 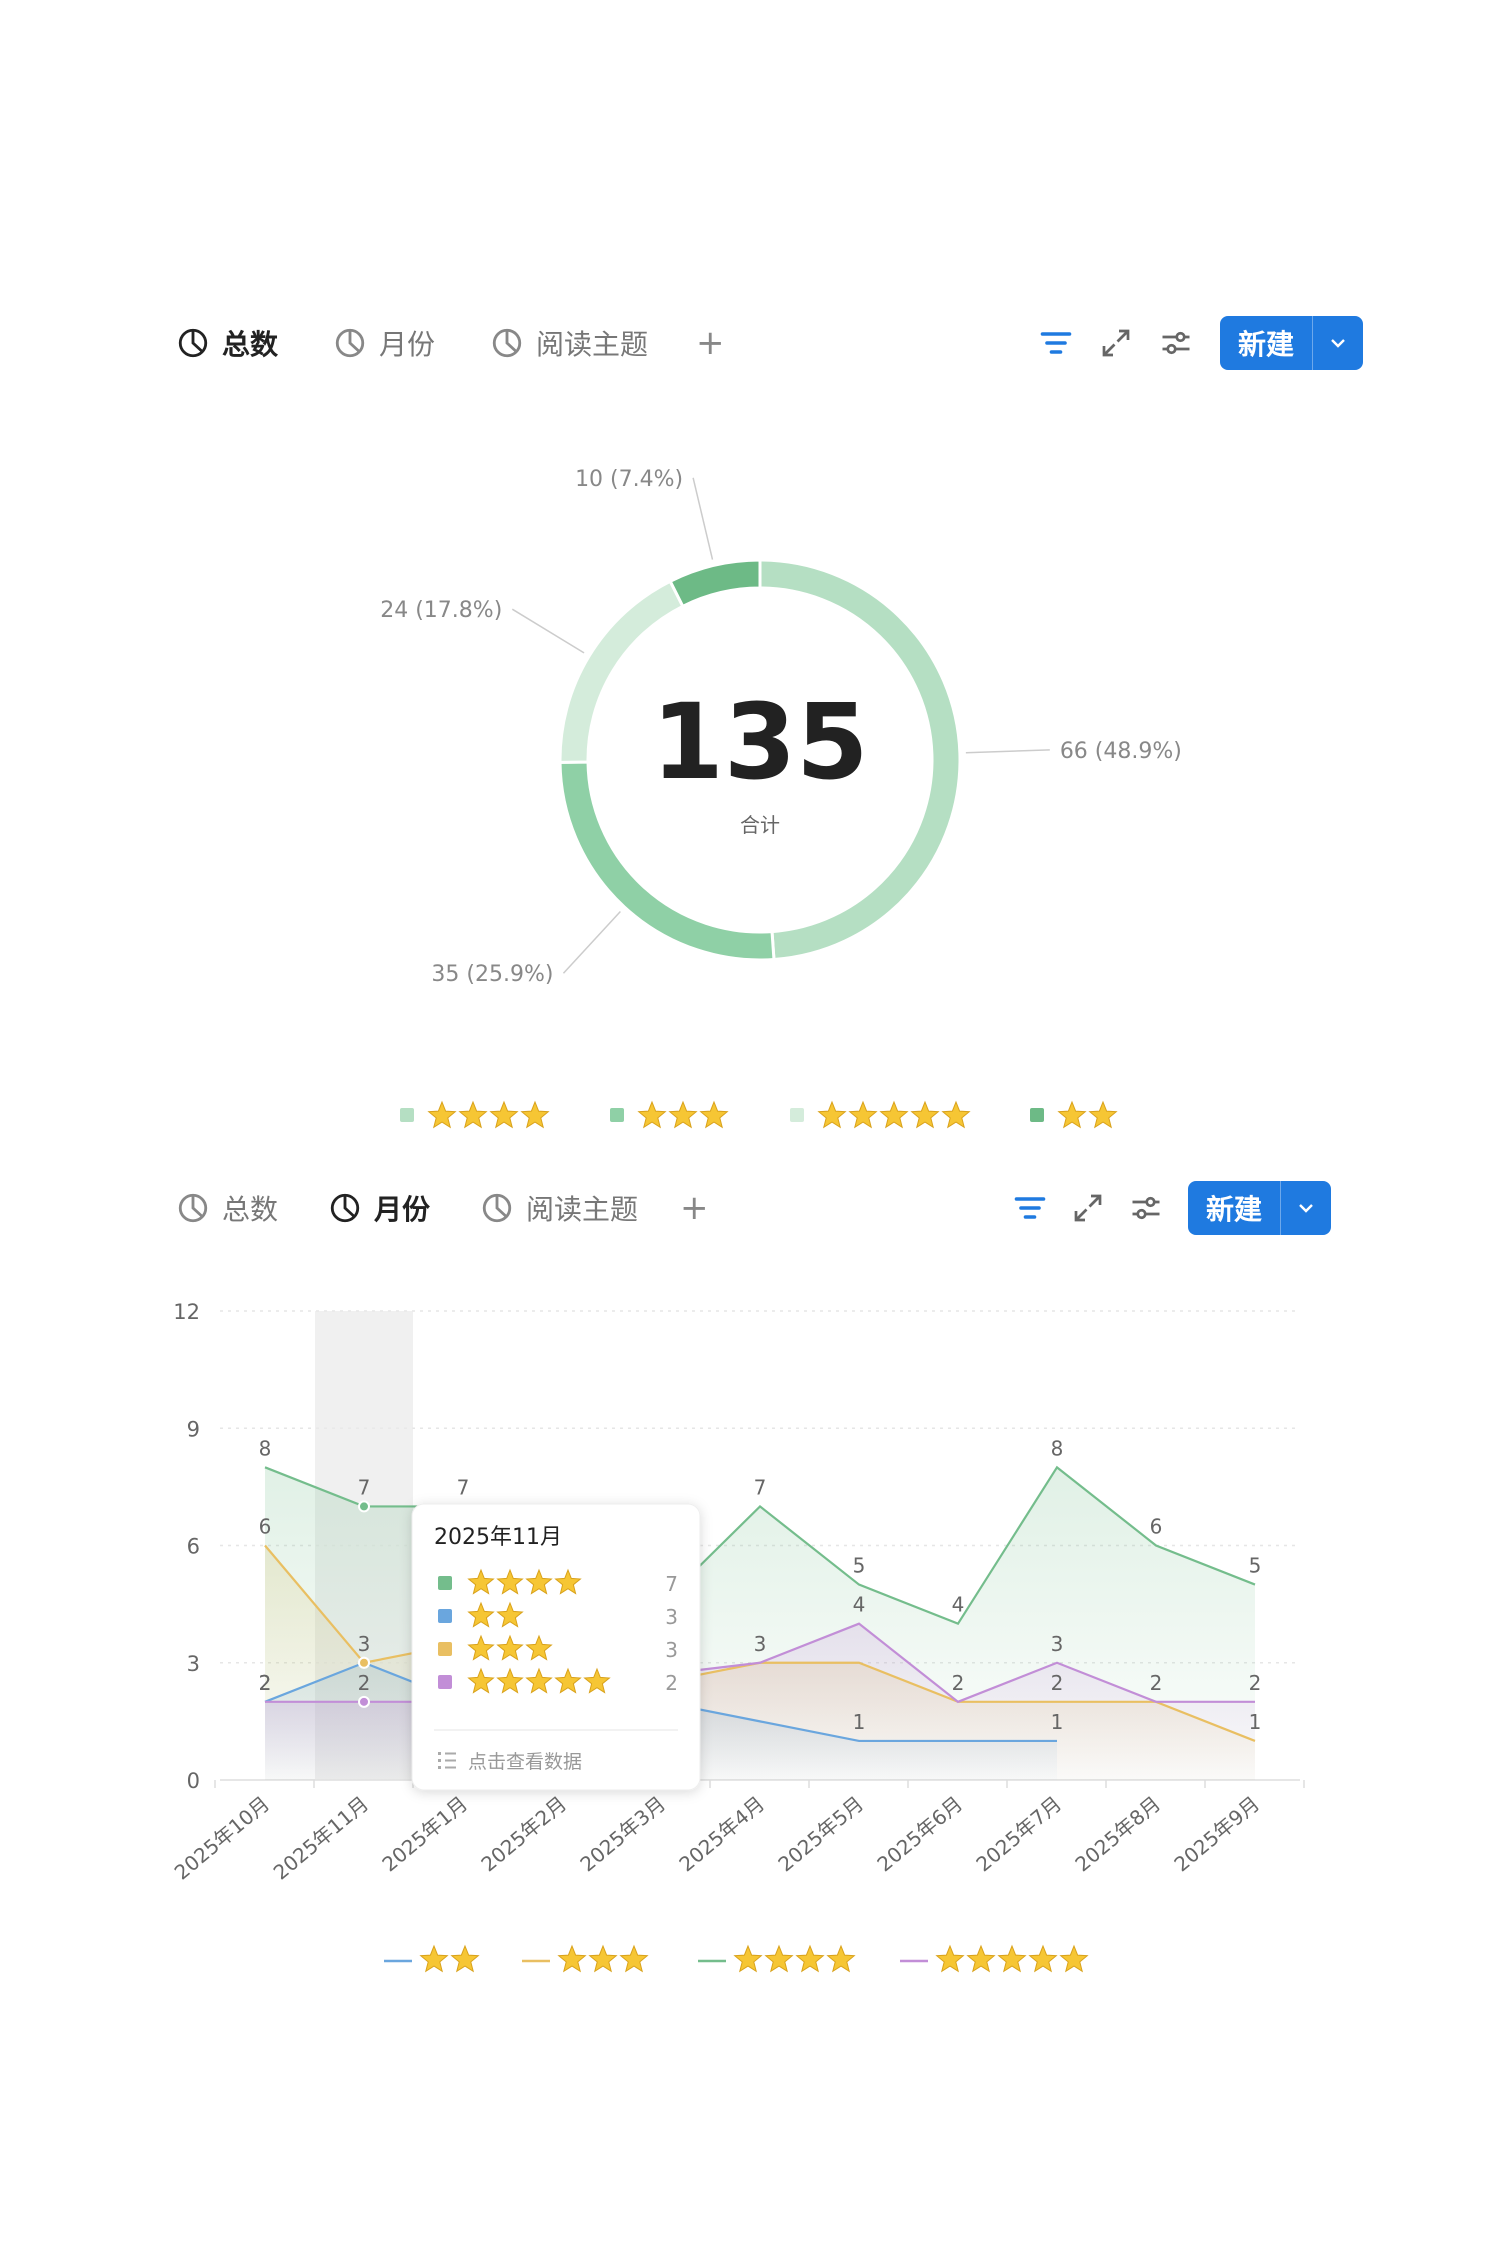 I want to click on filter-icon, so click(x=1030, y=1208).